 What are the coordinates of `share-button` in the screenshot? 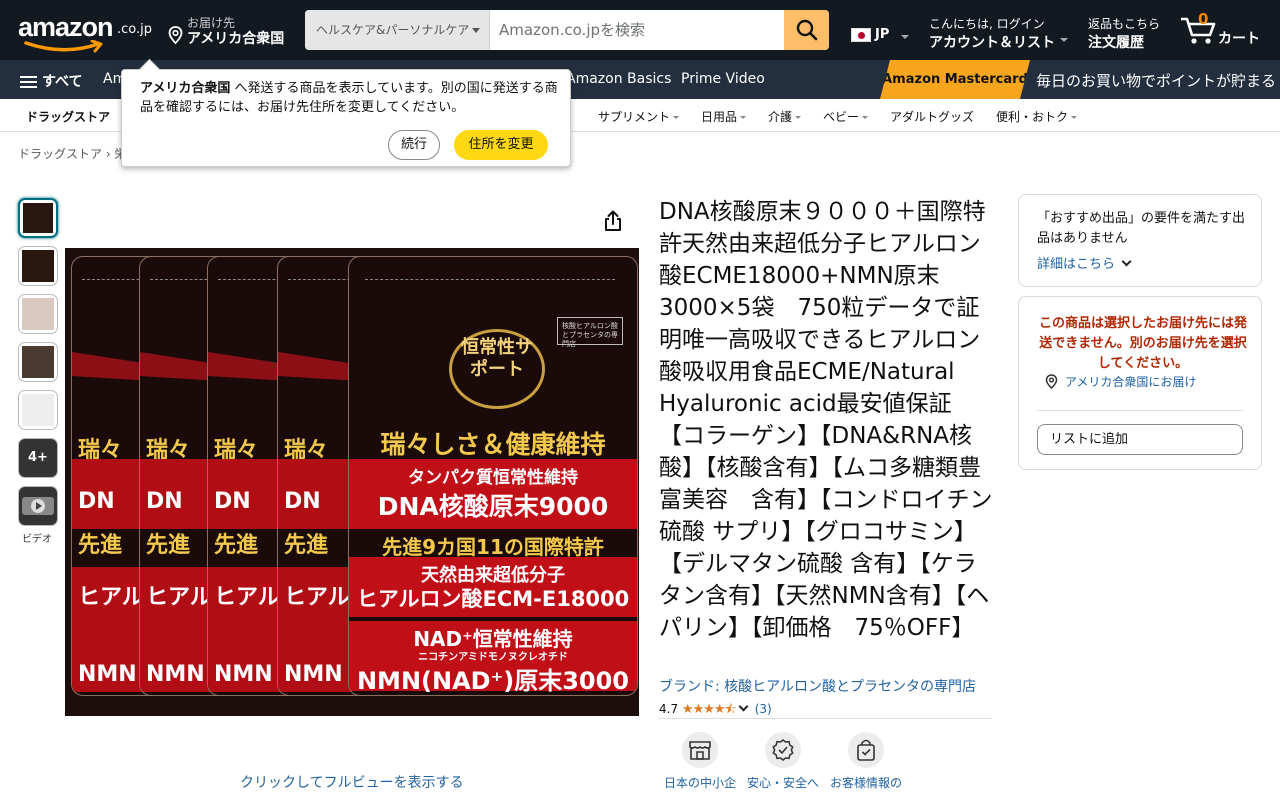 It's located at (613, 223).